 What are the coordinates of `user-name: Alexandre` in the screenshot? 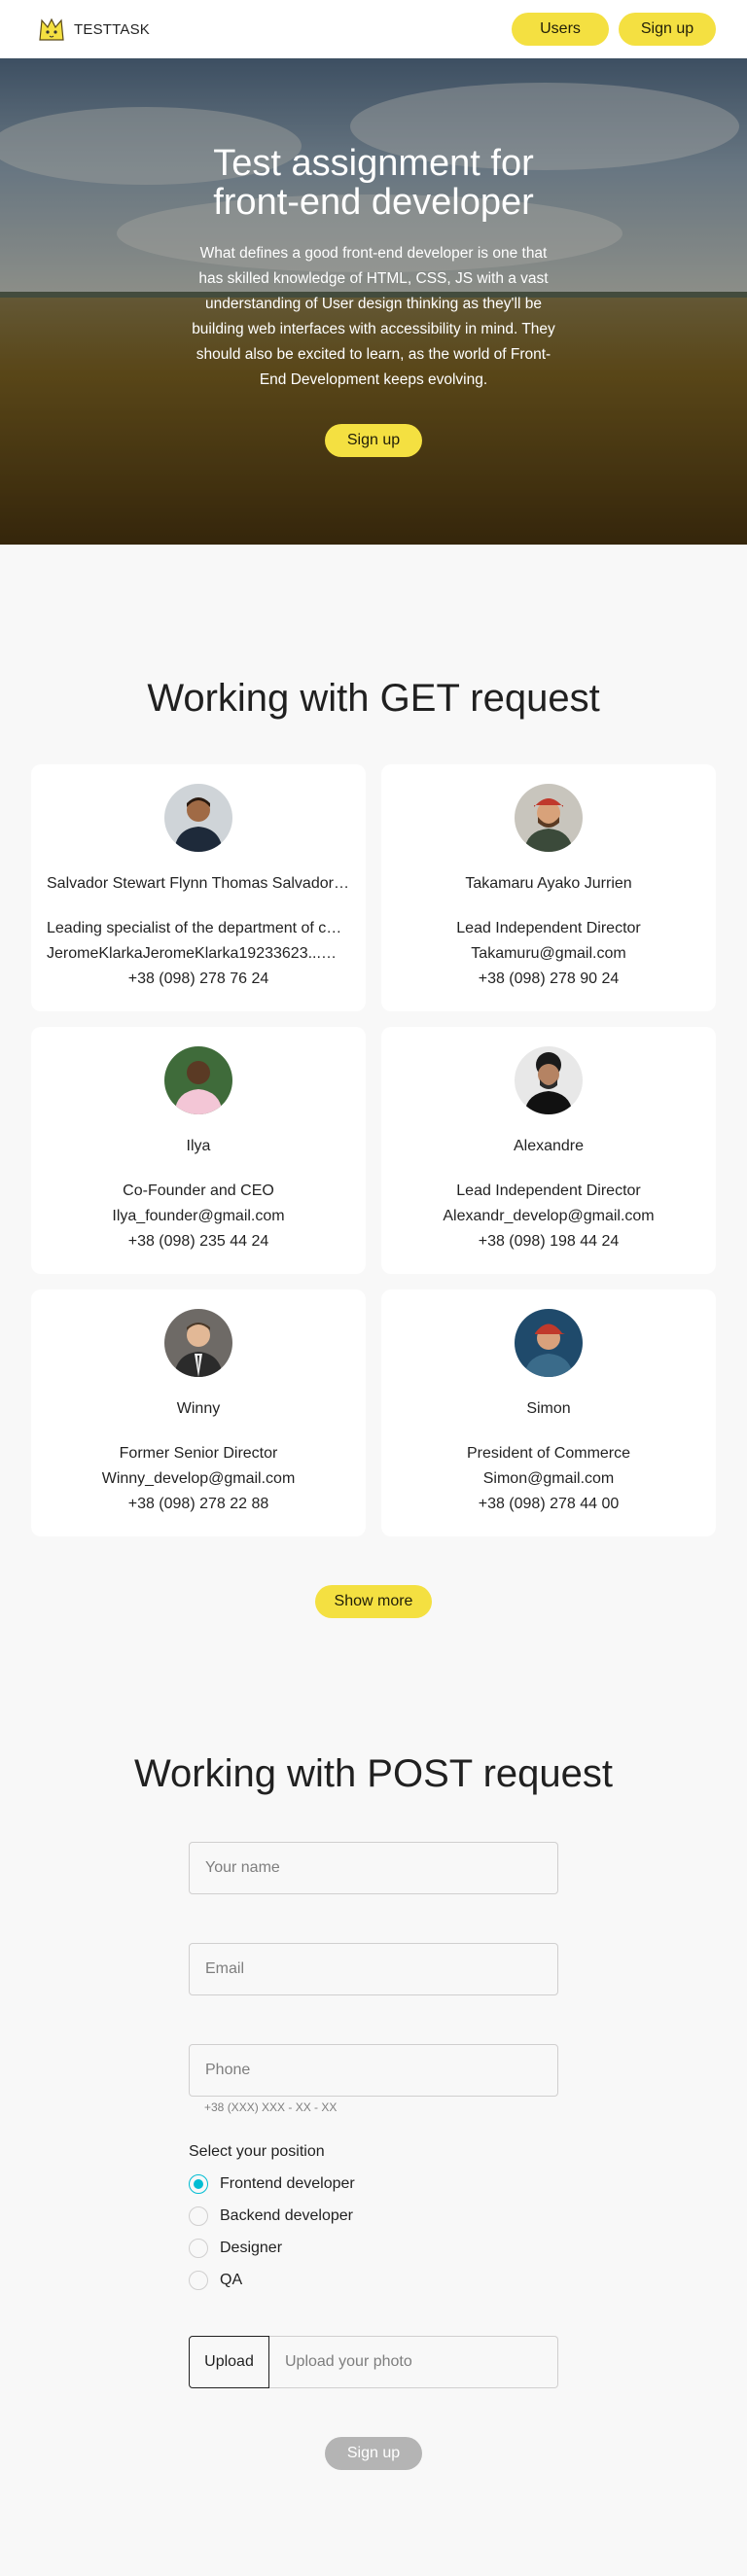 It's located at (549, 1146).